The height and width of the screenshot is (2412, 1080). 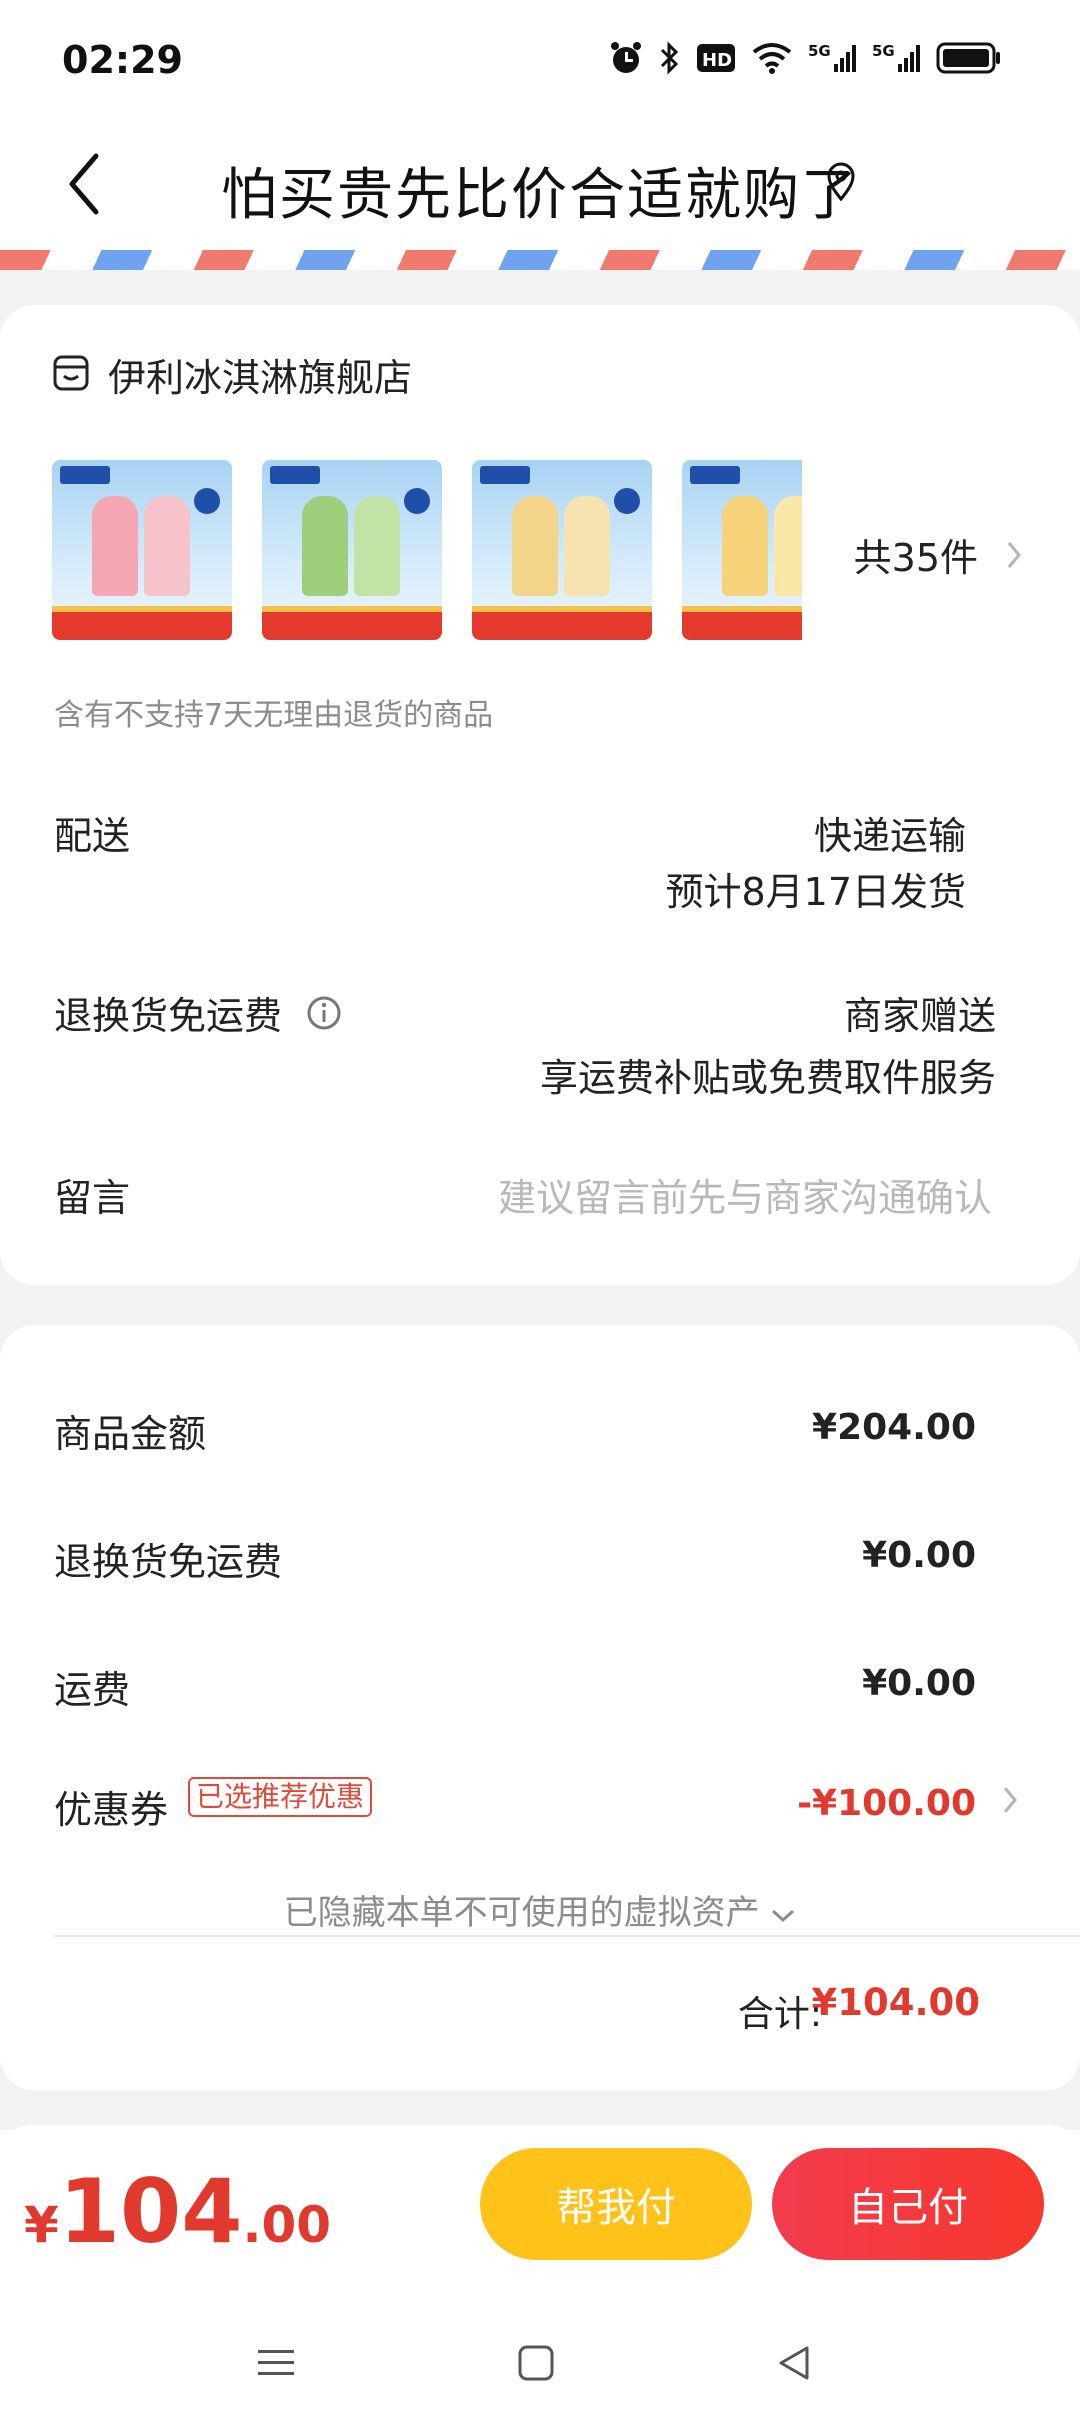 I want to click on info-icon, so click(x=324, y=1013).